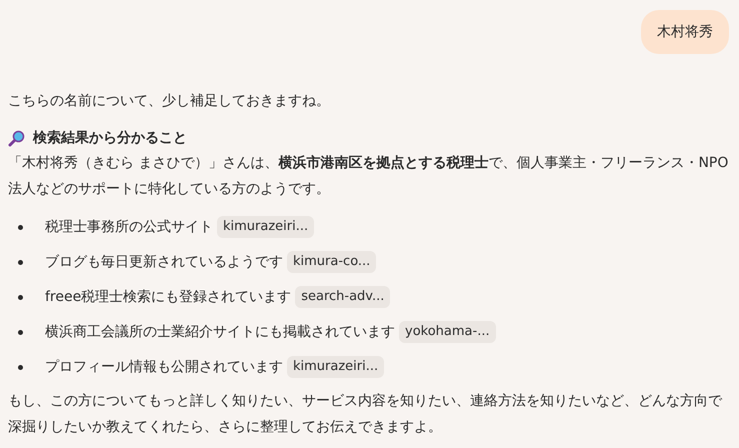 The width and height of the screenshot is (739, 448). I want to click on reply-text: こちらの名前について、少し補足しておきますね。, so click(169, 101).